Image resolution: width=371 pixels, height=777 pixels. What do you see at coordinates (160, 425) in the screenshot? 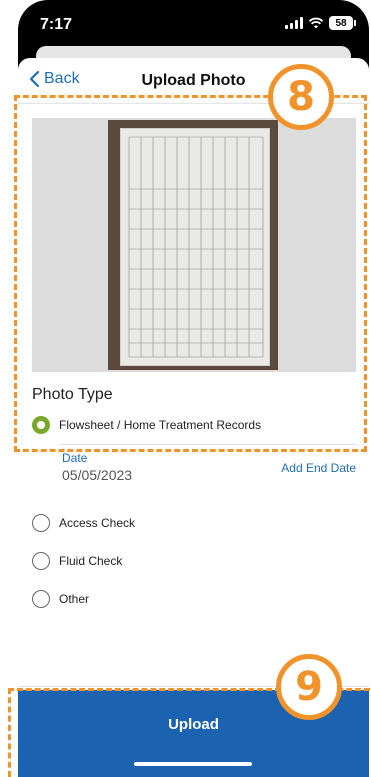
I see `radio-label: Flowsheet / Home Treatment Records` at bounding box center [160, 425].